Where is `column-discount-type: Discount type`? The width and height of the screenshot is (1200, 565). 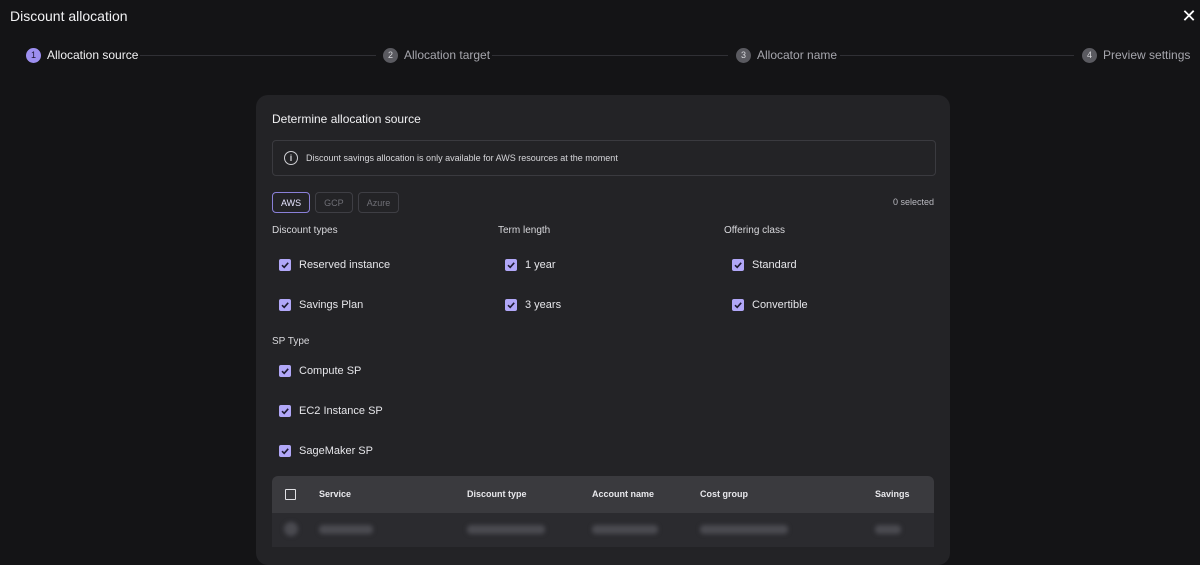
column-discount-type: Discount type is located at coordinates (497, 494).